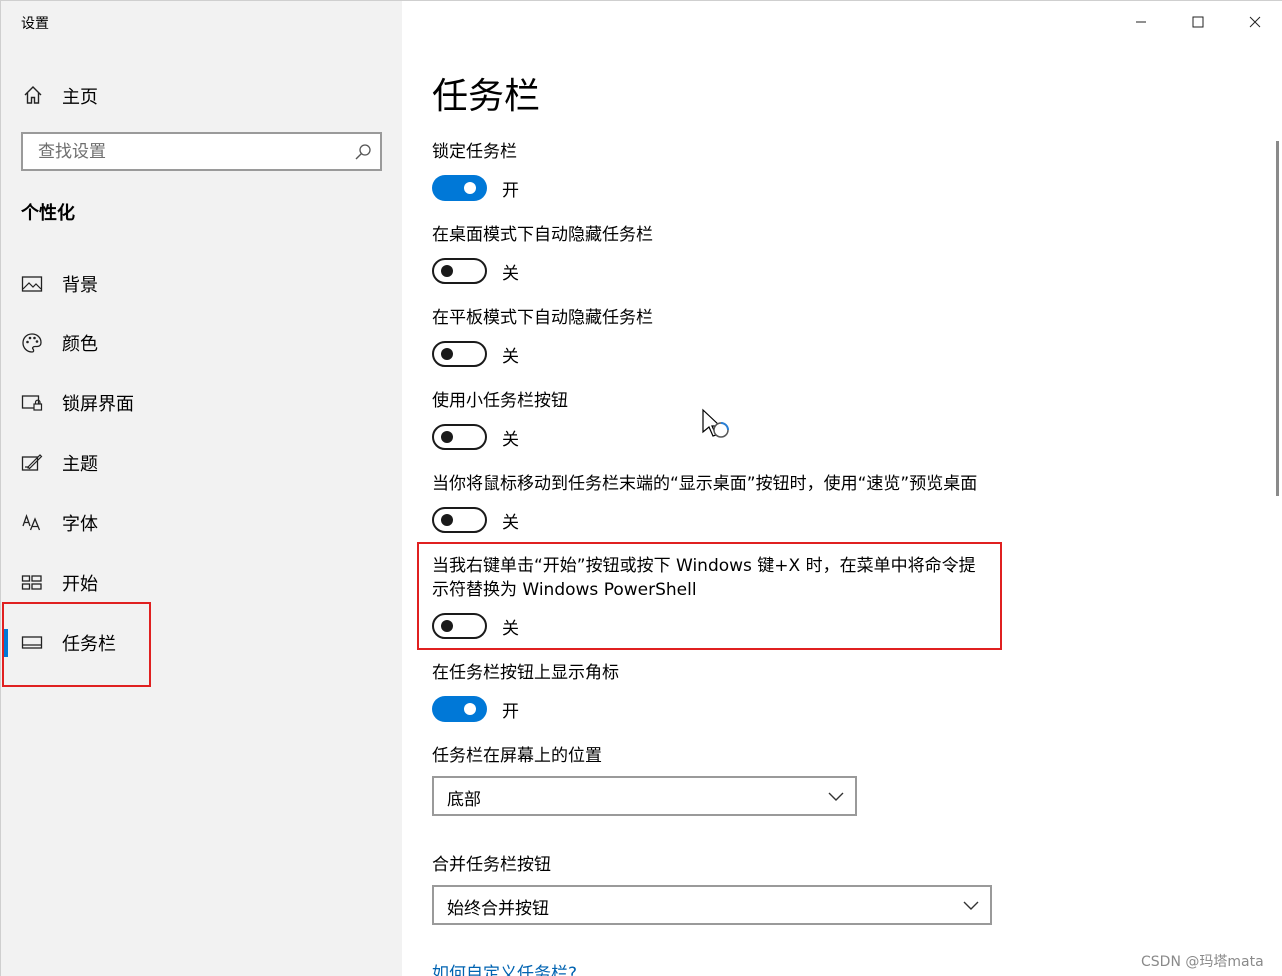 This screenshot has height=976, width=1282. What do you see at coordinates (715, 423) in the screenshot?
I see `busy-cursor-icon` at bounding box center [715, 423].